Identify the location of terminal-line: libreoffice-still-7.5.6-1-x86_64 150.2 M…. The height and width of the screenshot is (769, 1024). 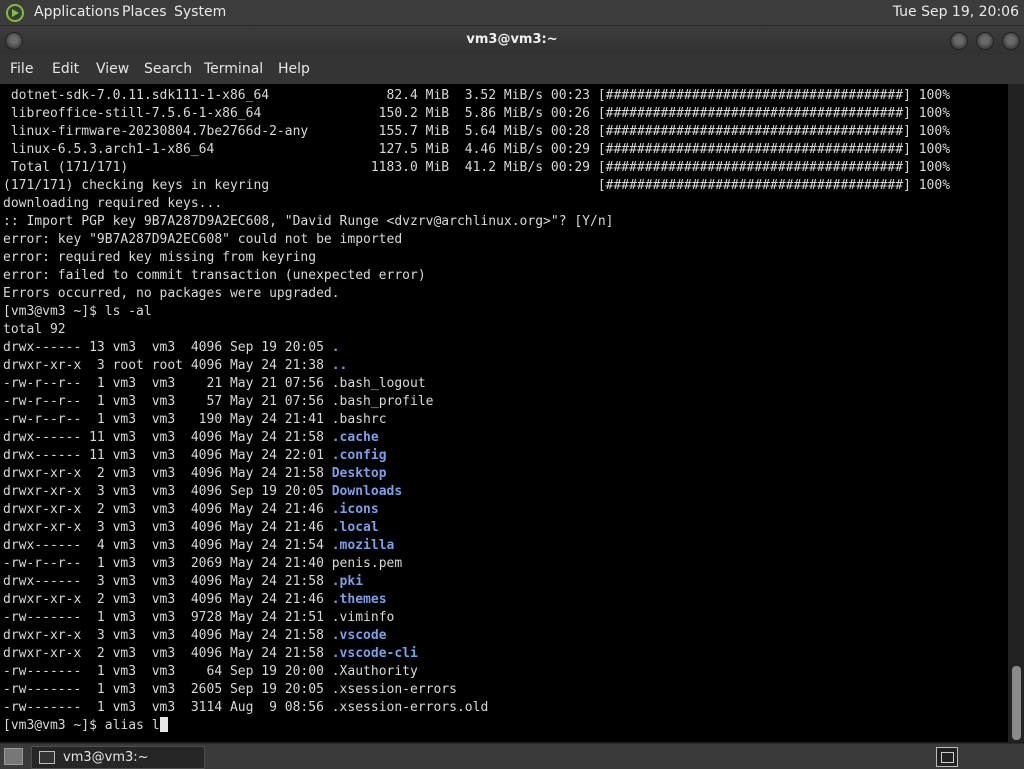
(477, 113).